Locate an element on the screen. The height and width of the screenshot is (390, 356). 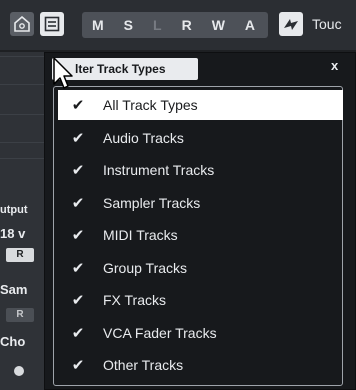
dialog-title: lter Track Types is located at coordinates (120, 69).